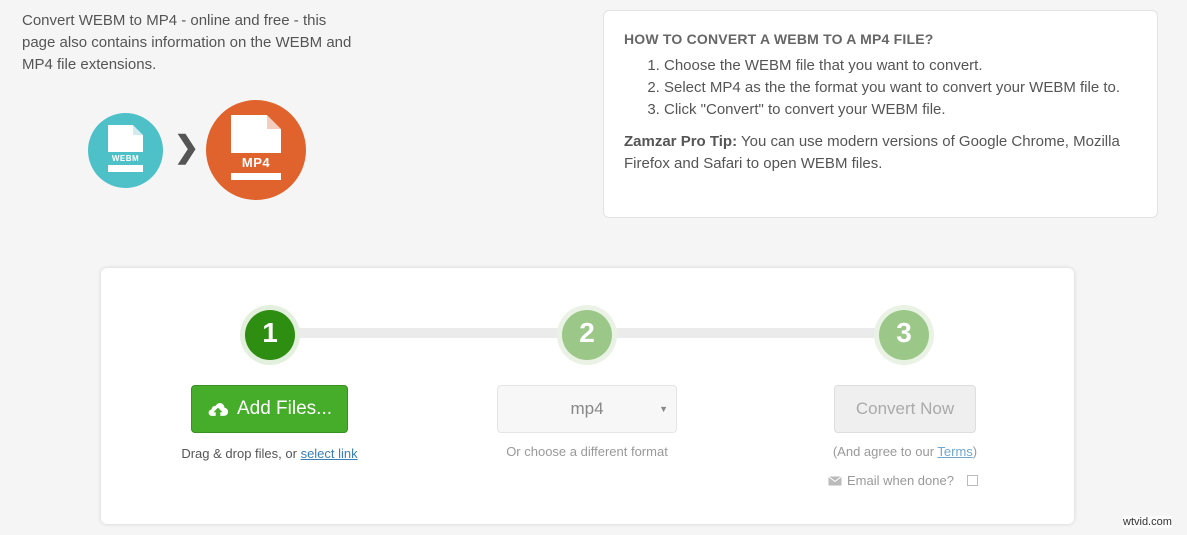  What do you see at coordinates (218, 409) in the screenshot?
I see `cloud-upload-icon` at bounding box center [218, 409].